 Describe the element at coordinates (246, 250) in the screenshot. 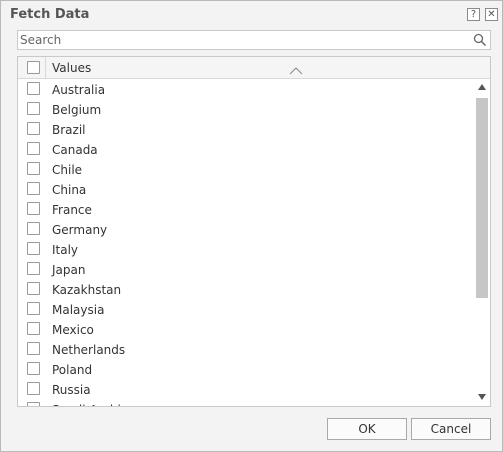

I see `list-item: Italy` at that location.